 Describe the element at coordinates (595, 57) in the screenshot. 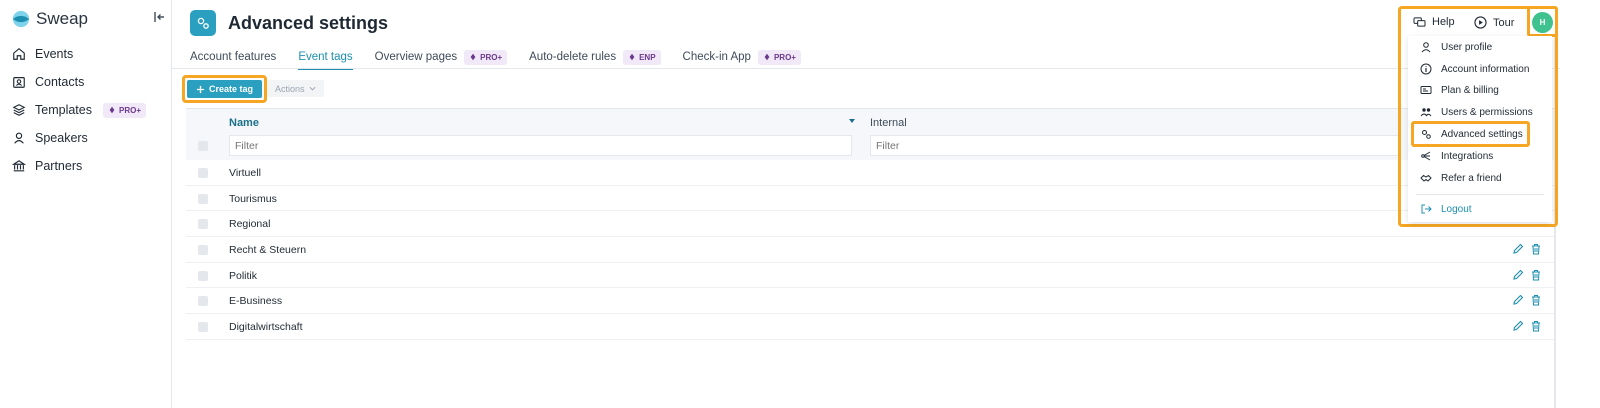

I see `tab-auto-delete-rules: Auto-delete rules ENP` at that location.